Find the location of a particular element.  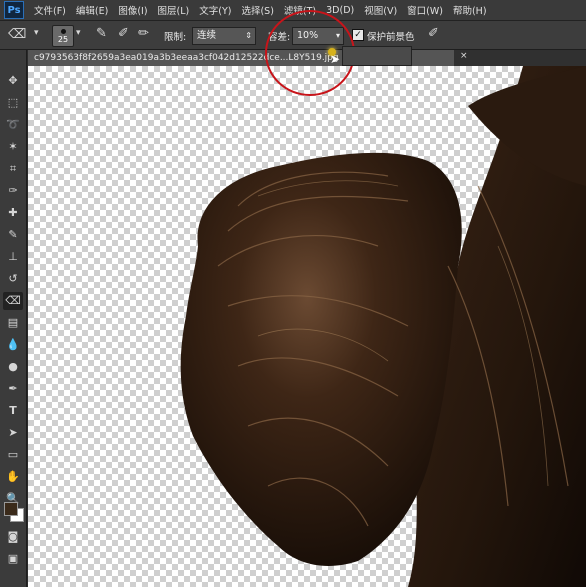

tablet-pressure-icon: ✐ is located at coordinates (433, 33).